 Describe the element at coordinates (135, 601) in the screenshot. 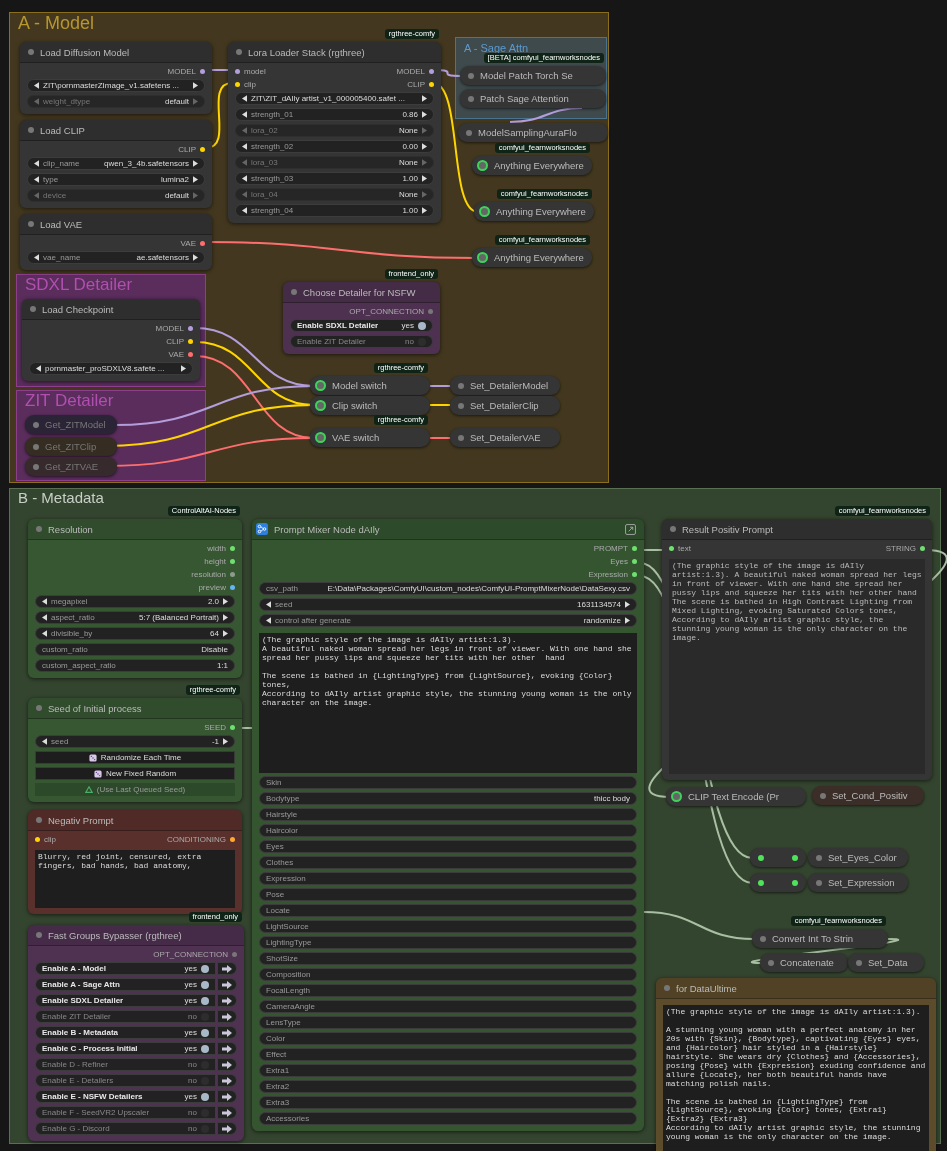

I see `combo-field: megapixel 2.0` at that location.